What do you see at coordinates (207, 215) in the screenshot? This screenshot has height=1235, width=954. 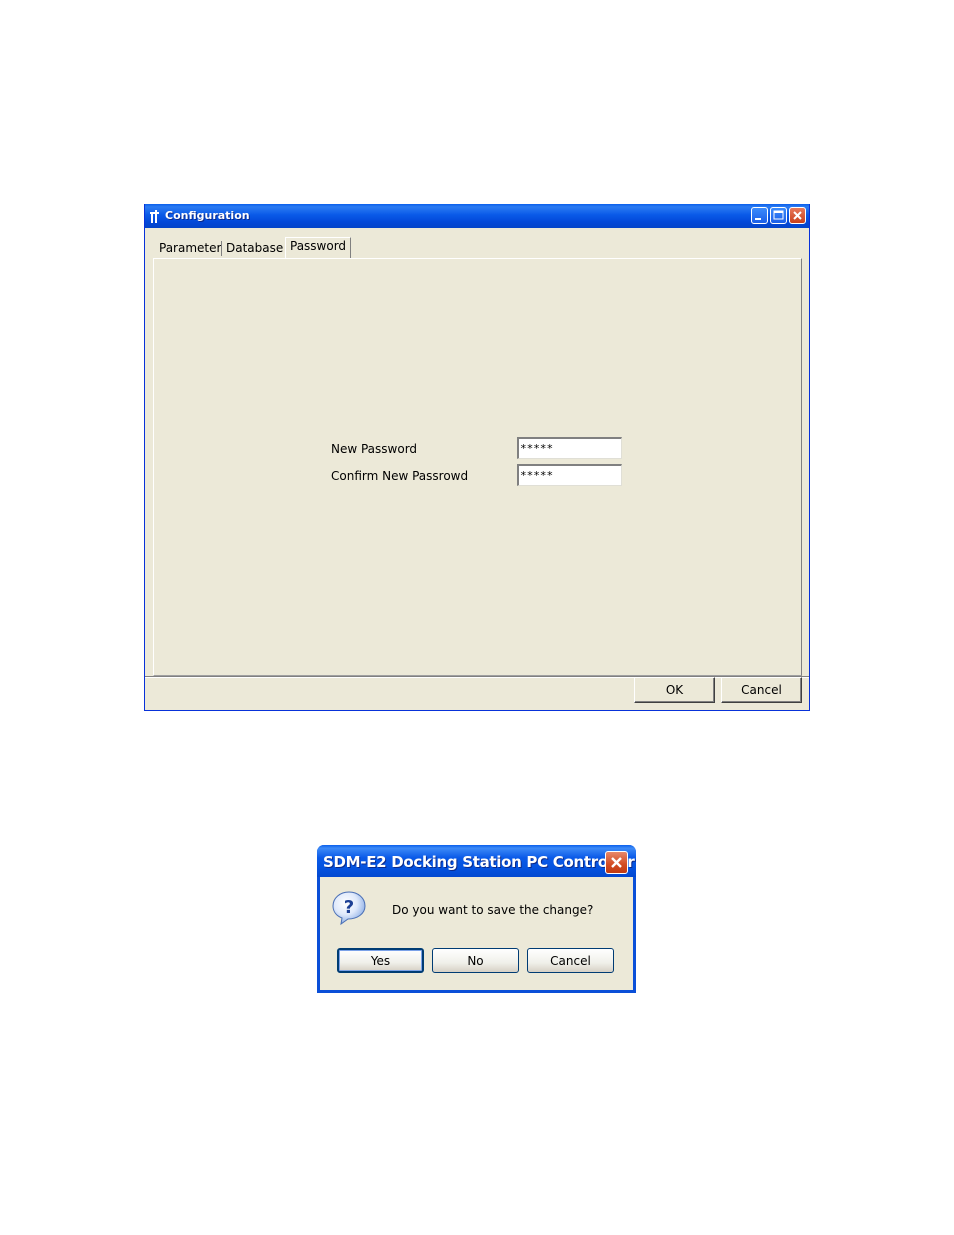 I see `window-title: Configuration` at bounding box center [207, 215].